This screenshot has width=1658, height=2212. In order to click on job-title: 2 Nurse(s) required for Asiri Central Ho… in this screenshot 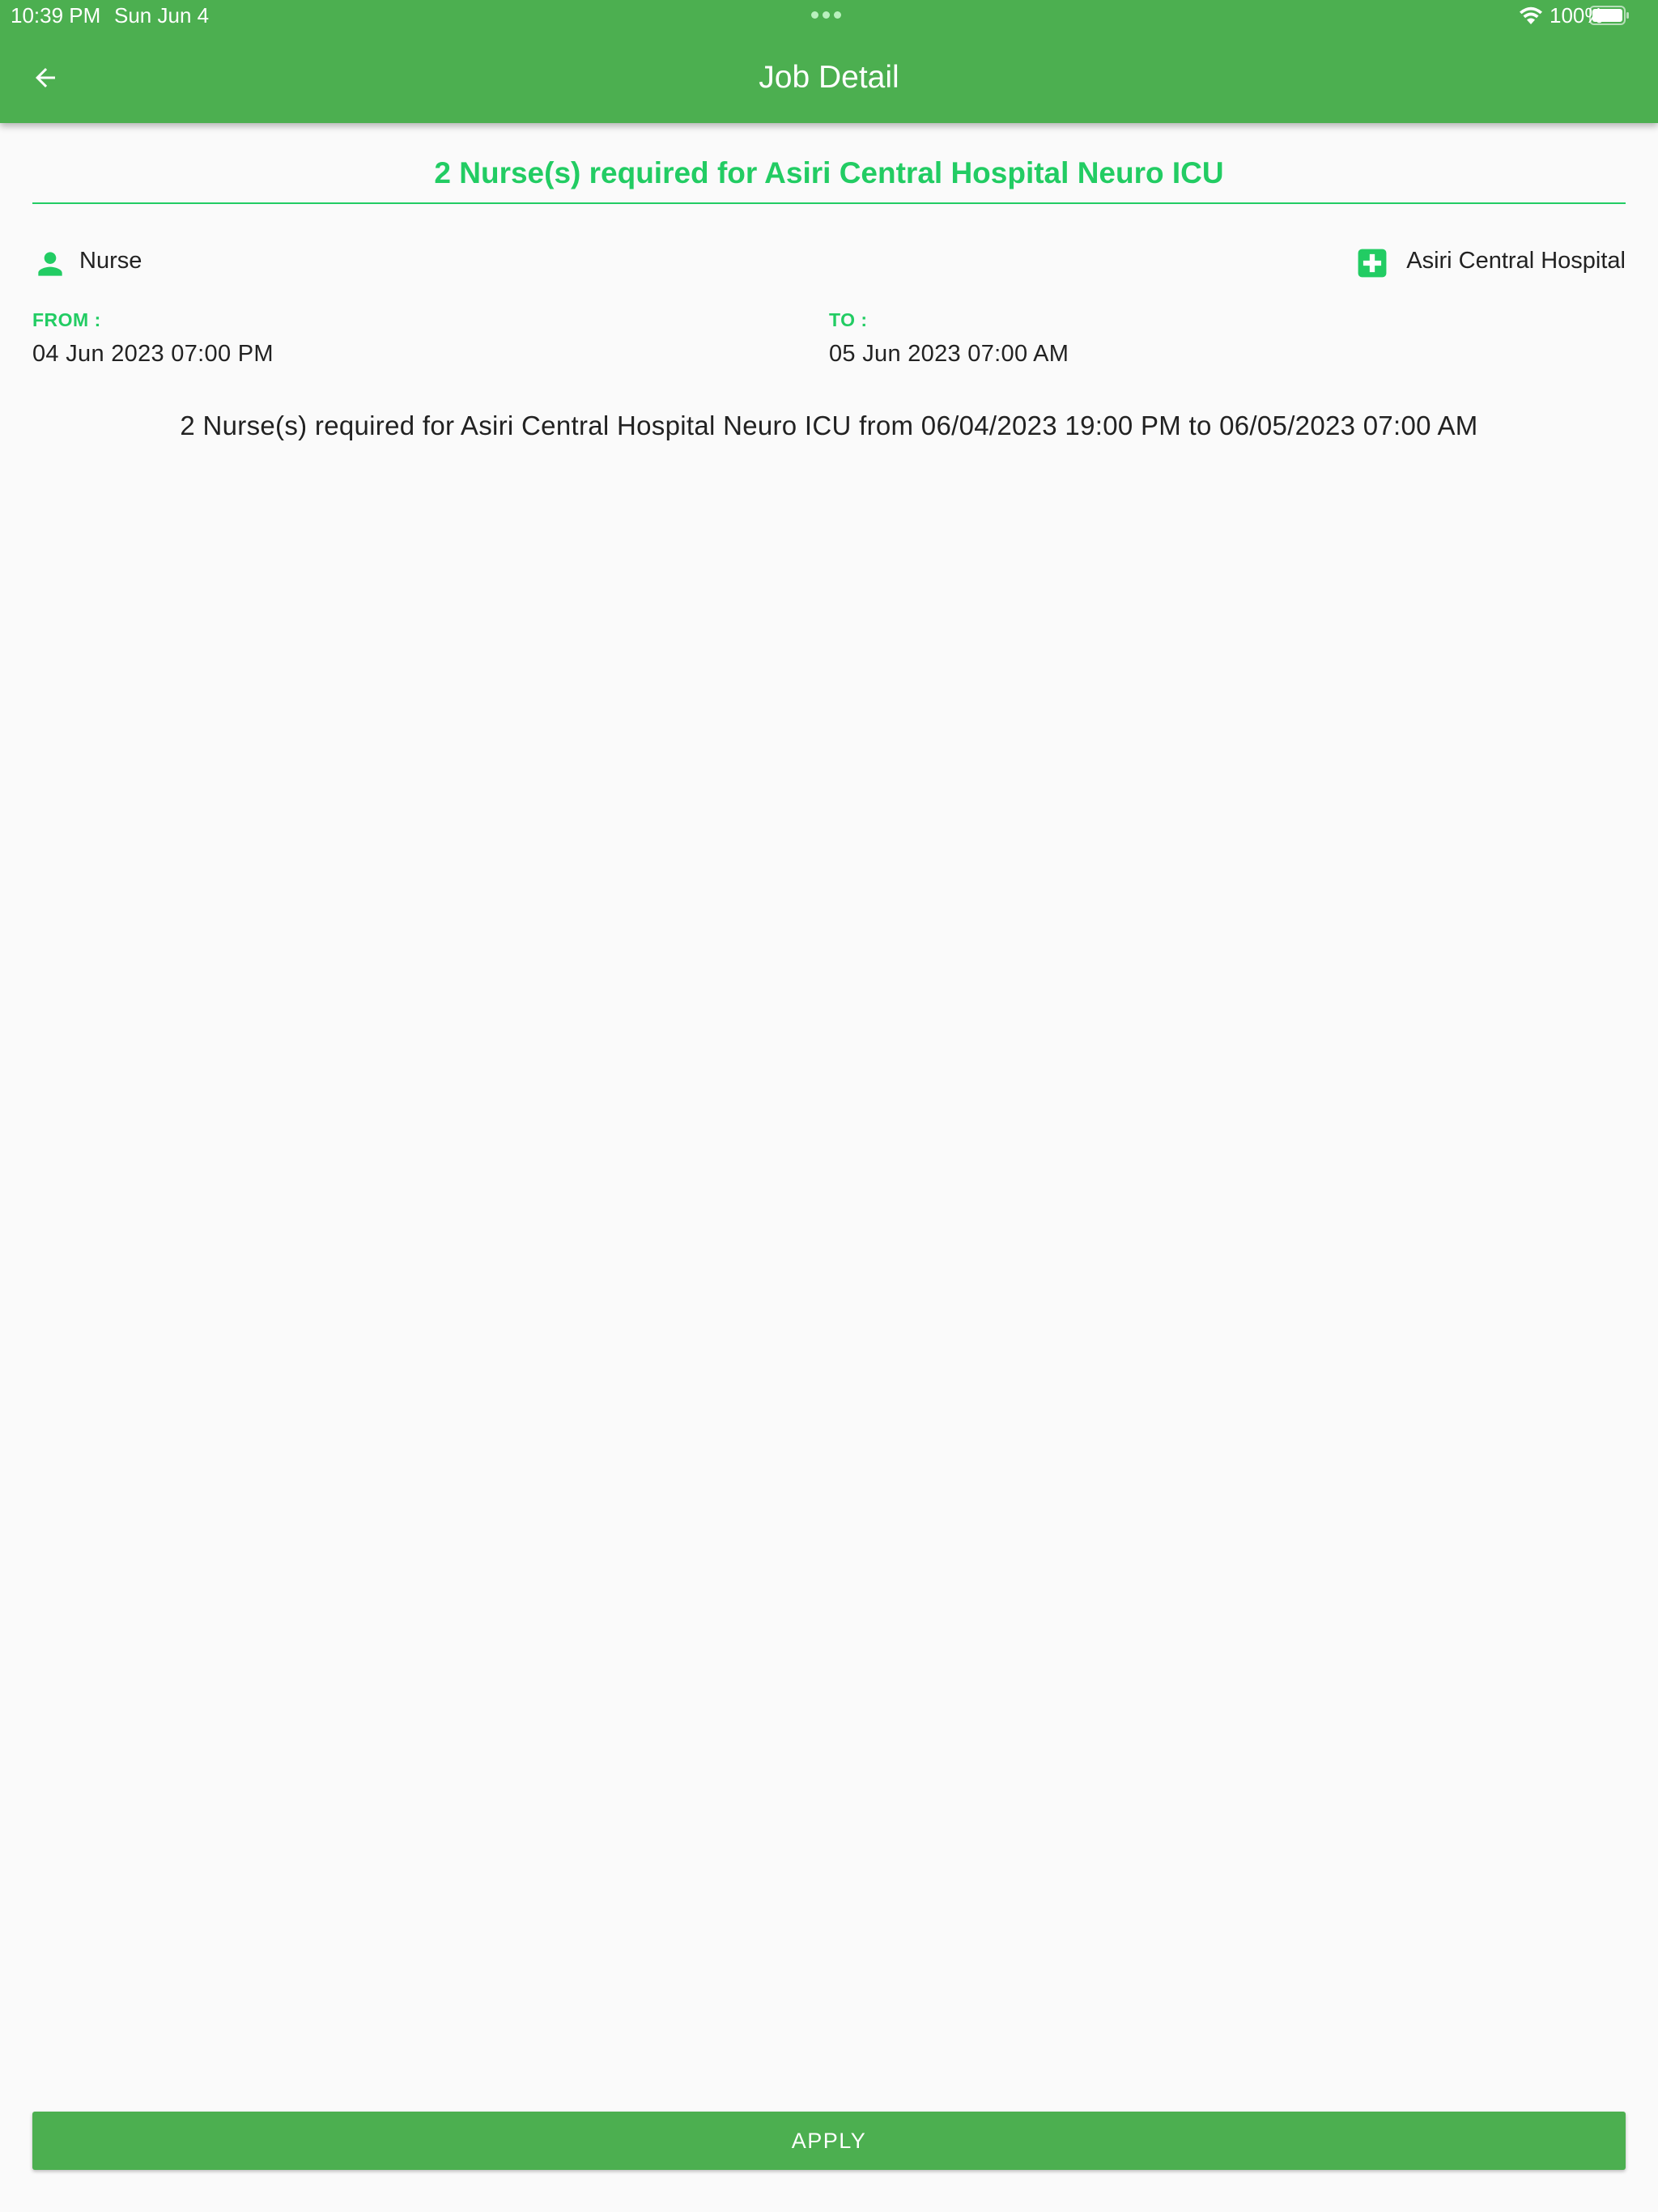, I will do `click(829, 173)`.